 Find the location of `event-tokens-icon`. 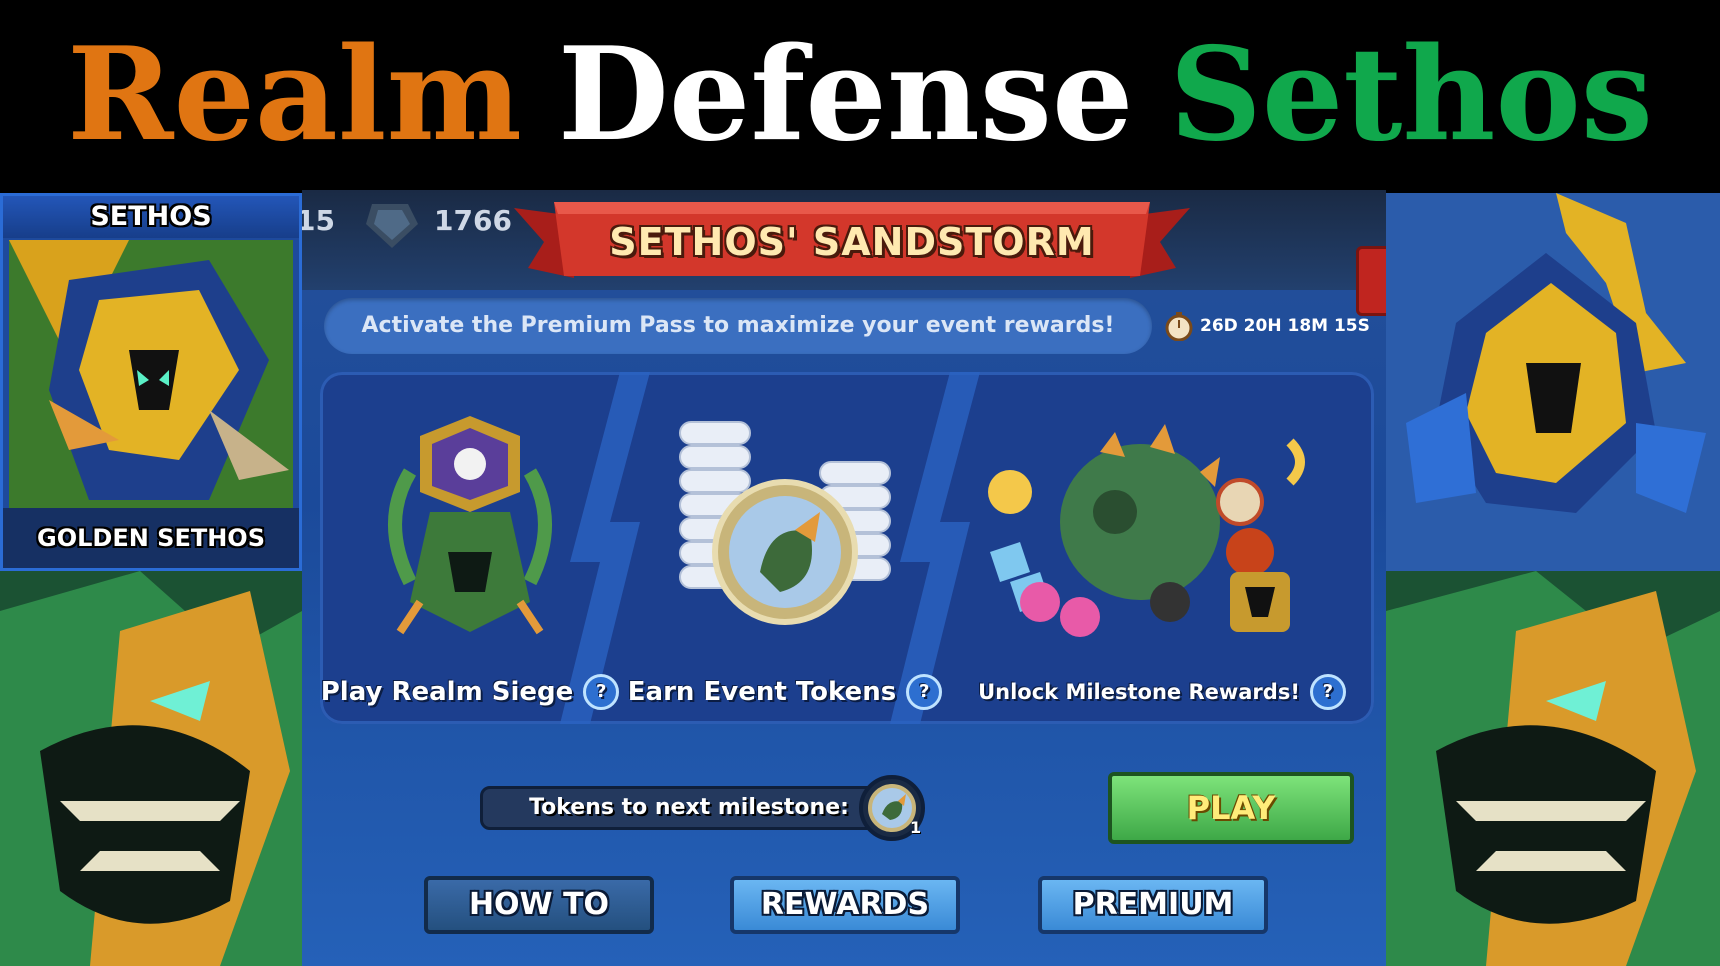

event-tokens-icon is located at coordinates (785, 523).